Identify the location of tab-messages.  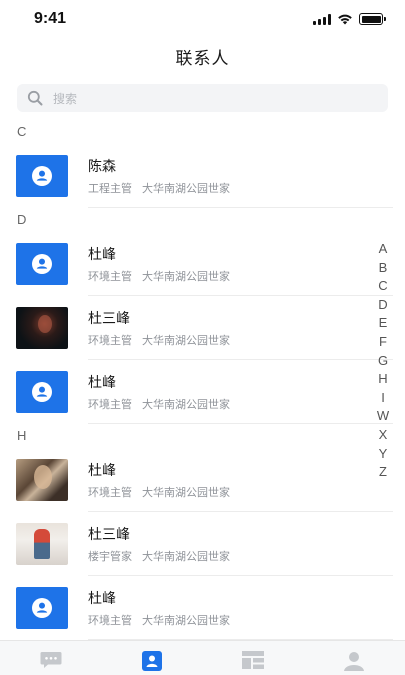
(50, 658).